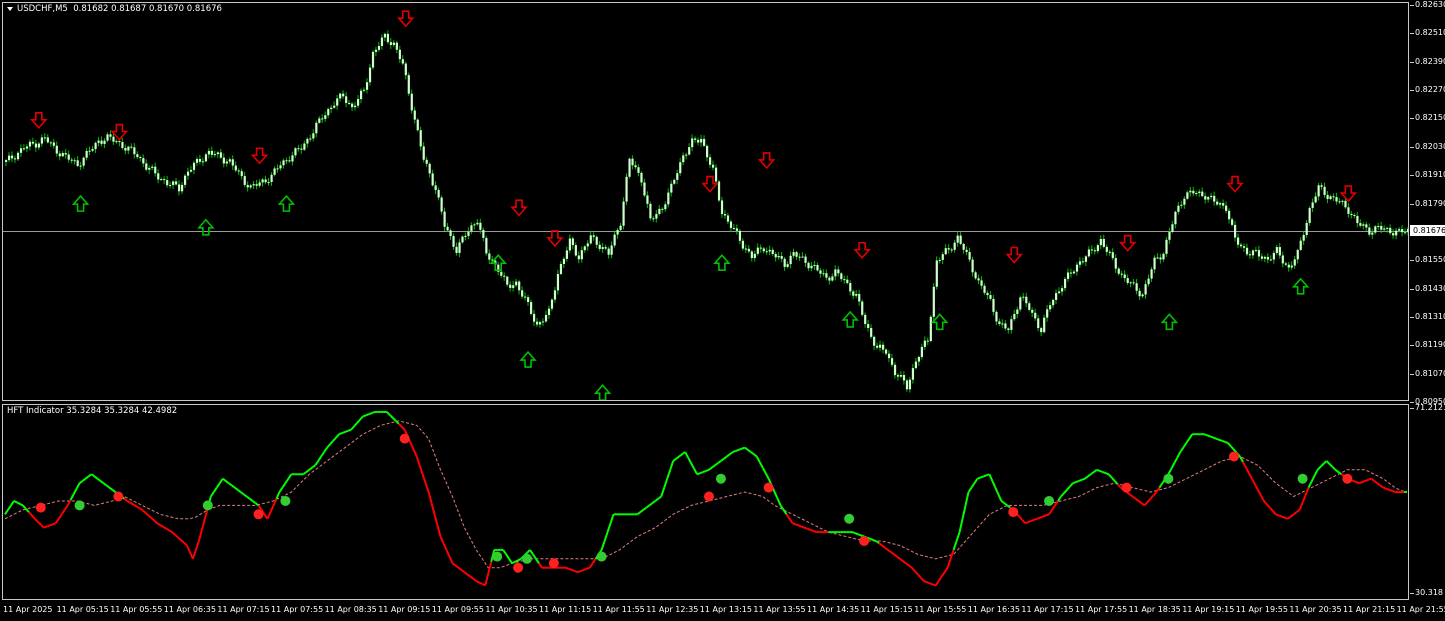 This screenshot has width=1445, height=621. What do you see at coordinates (10, 8) in the screenshot?
I see `chart-menu-icon` at bounding box center [10, 8].